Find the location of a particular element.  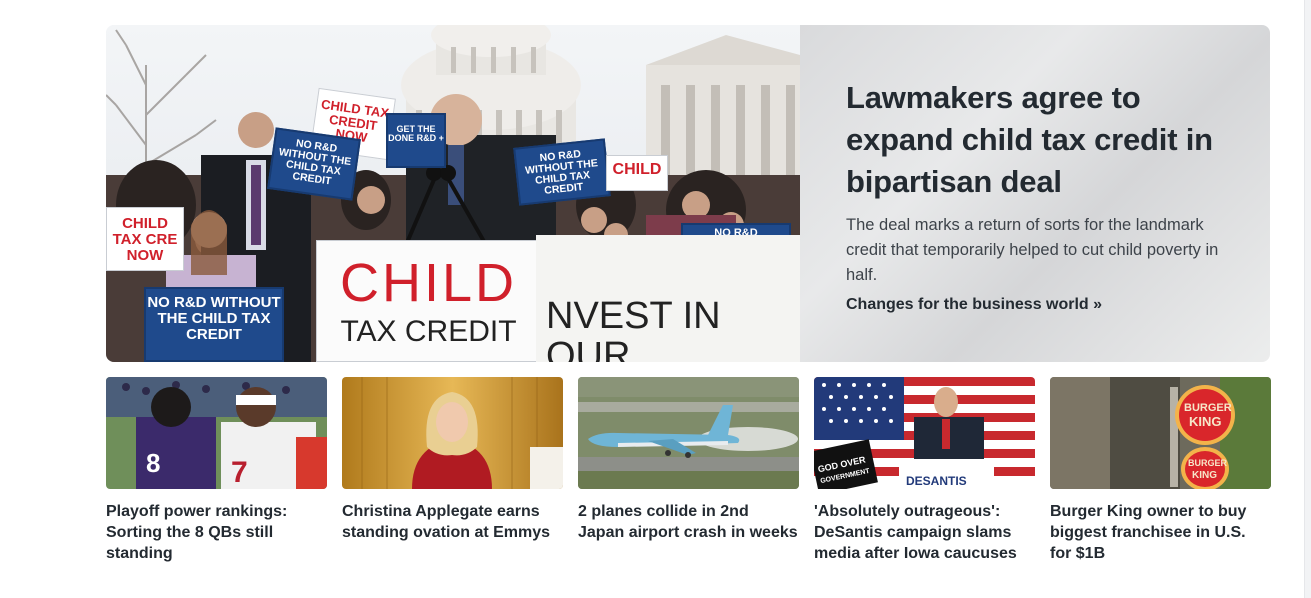

sign-child-right: CHILD is located at coordinates (637, 173).